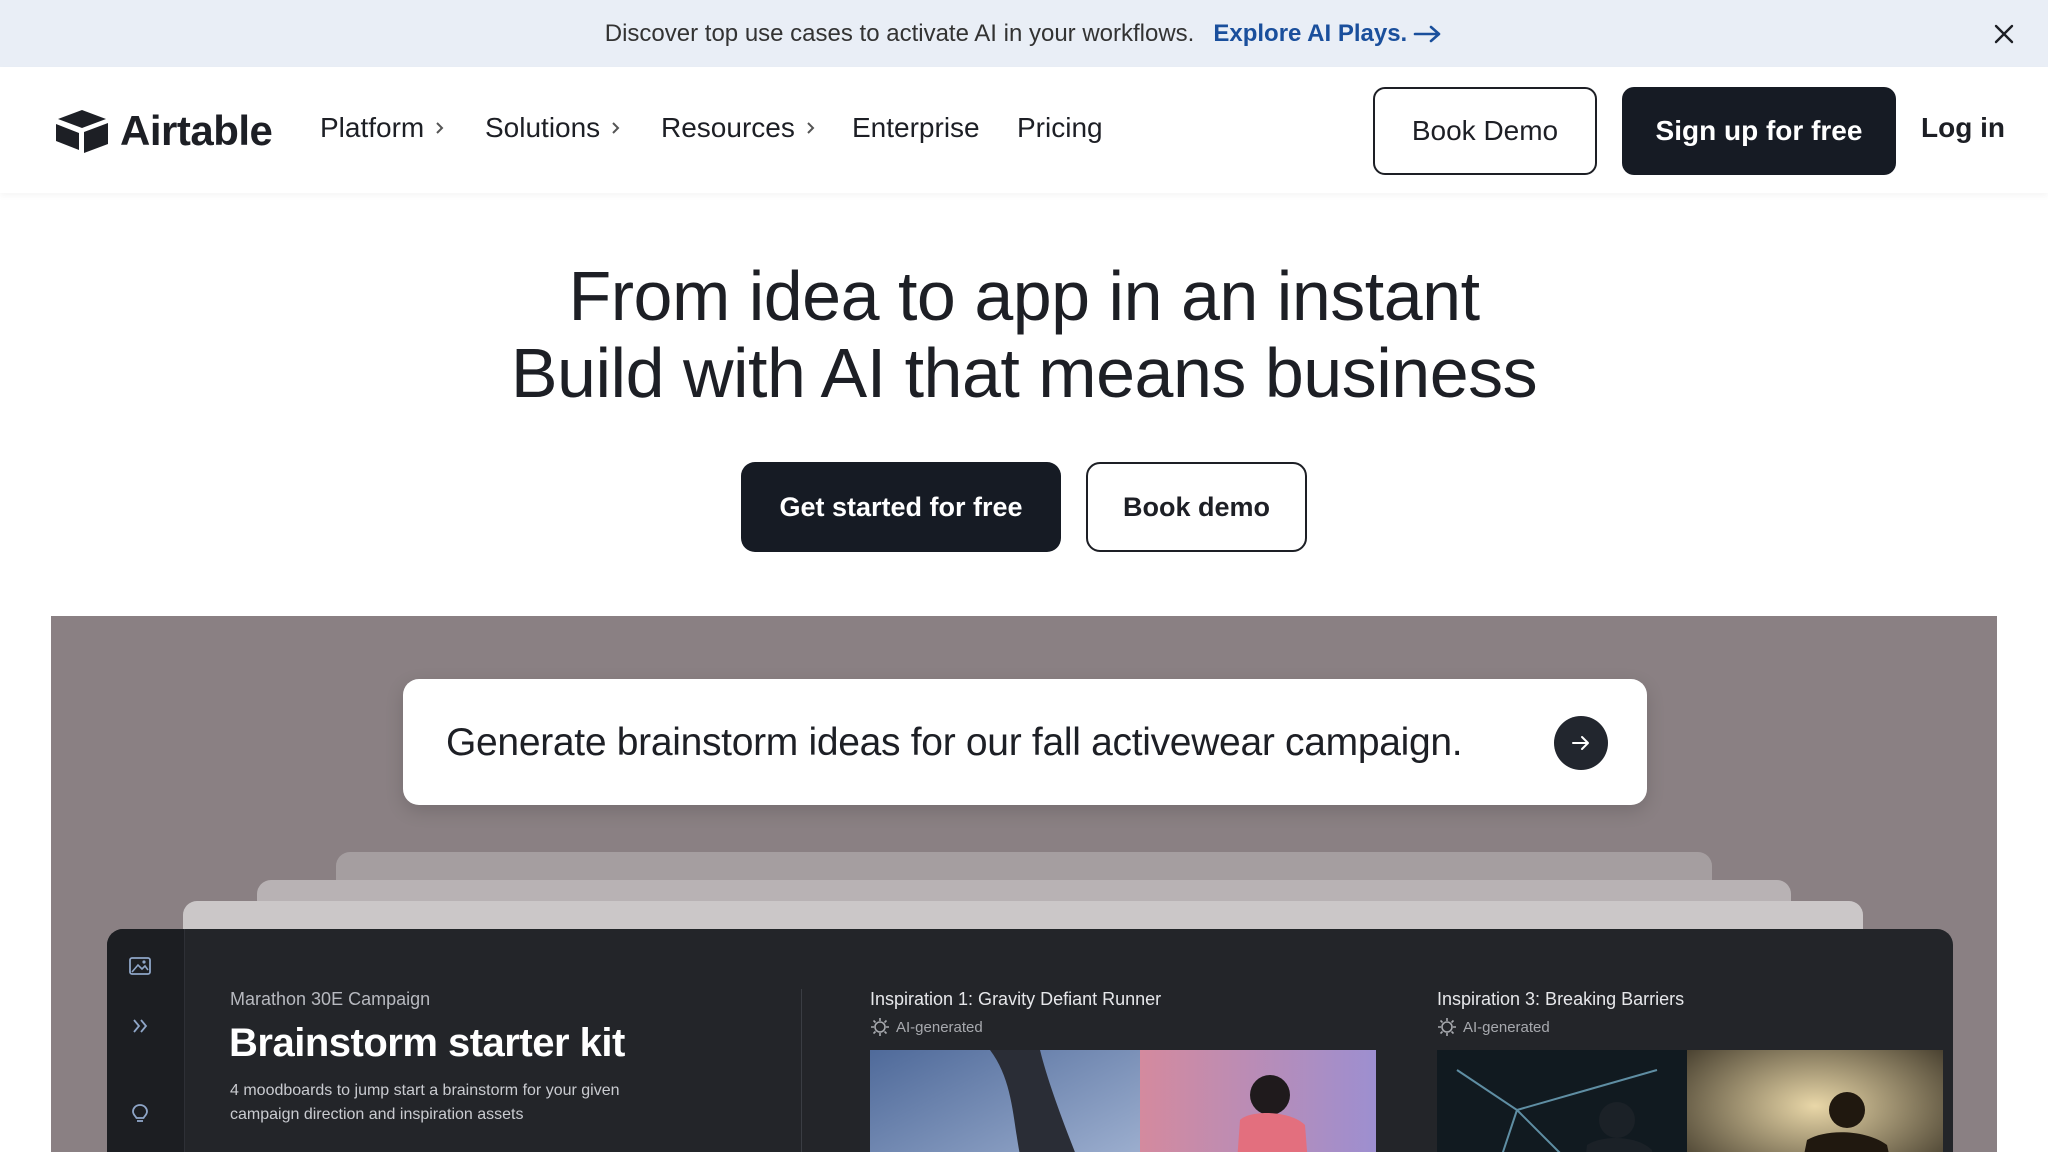  I want to click on inspiration-title: Inspiration 3: Breaking Barriers, so click(1561, 999).